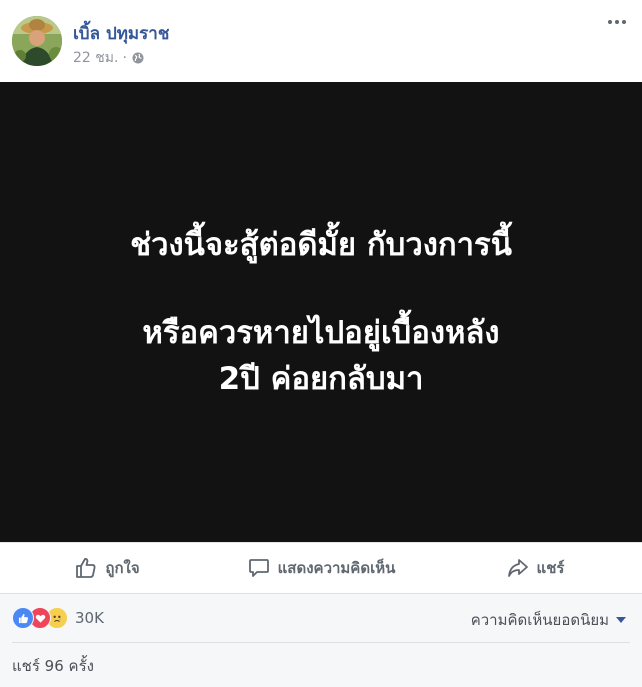  Describe the element at coordinates (321, 333) in the screenshot. I see `status-line-2: หรือควรหายไปอยู่เบื้องหลัง` at that location.